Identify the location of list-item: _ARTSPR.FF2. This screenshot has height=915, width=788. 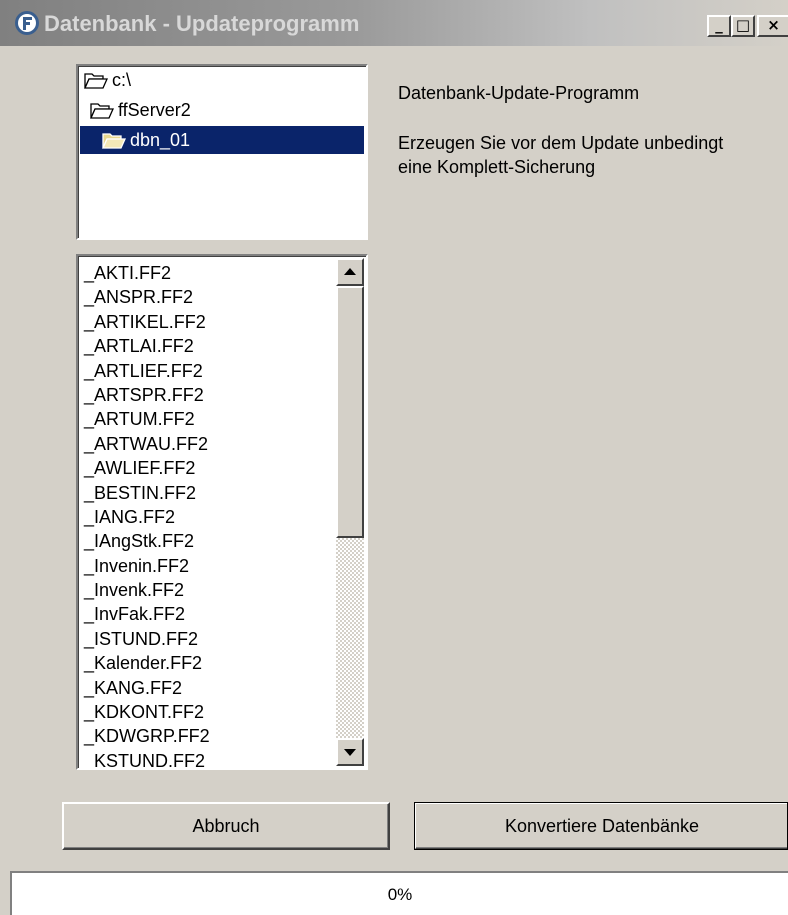
(147, 395).